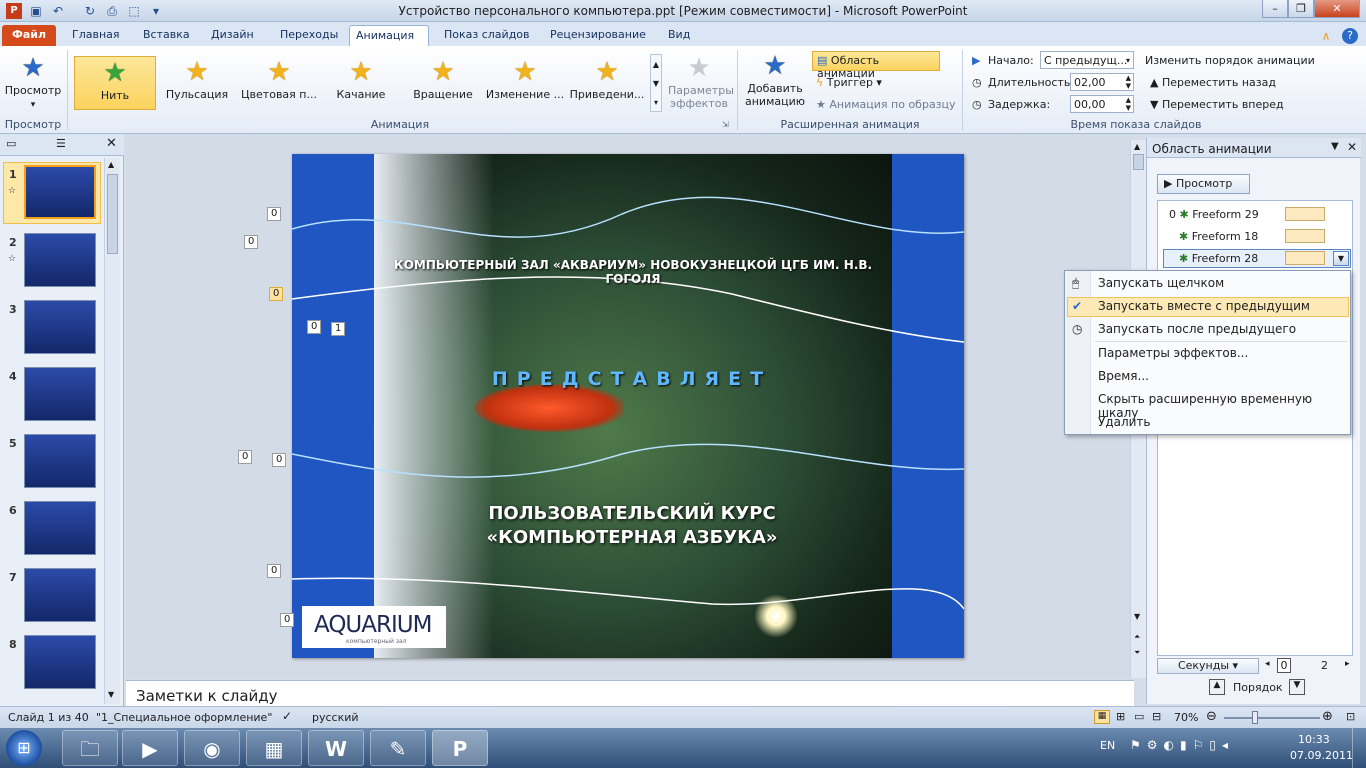 The width and height of the screenshot is (1366, 768). I want to click on tab-transitions: Переходы, so click(309, 35).